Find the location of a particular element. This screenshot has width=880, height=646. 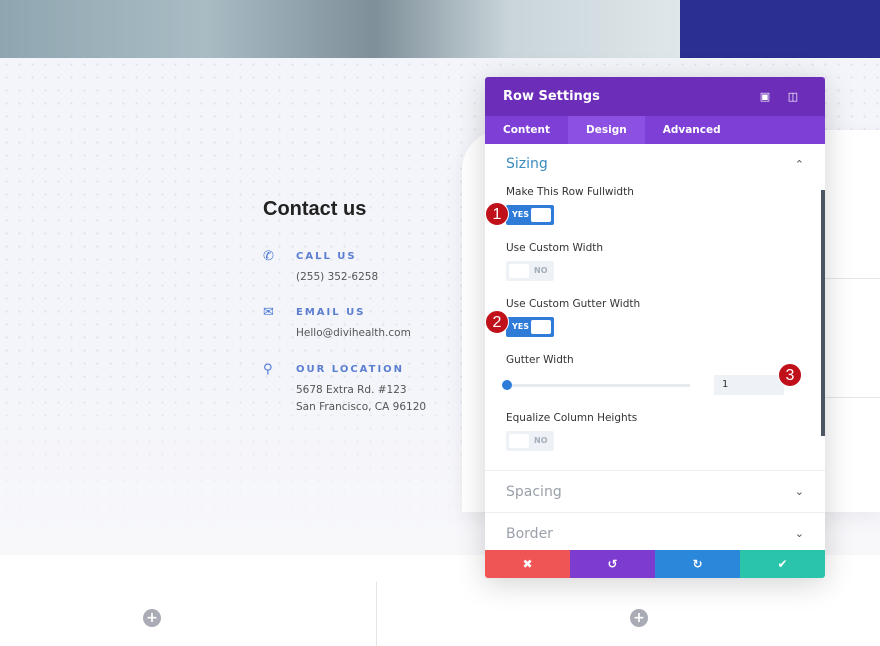

undo-button: ↺ is located at coordinates (612, 564).